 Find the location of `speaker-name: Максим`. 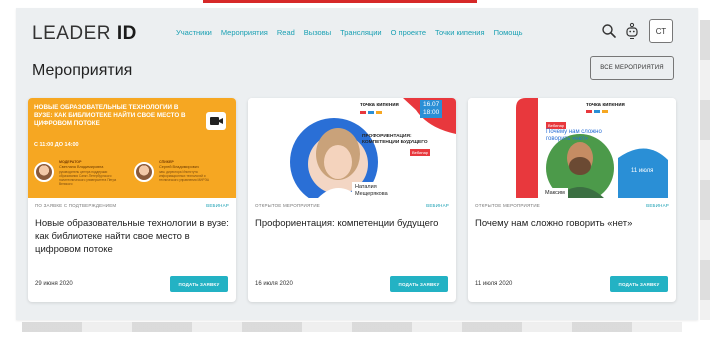

speaker-name: Максим is located at coordinates (555, 193).